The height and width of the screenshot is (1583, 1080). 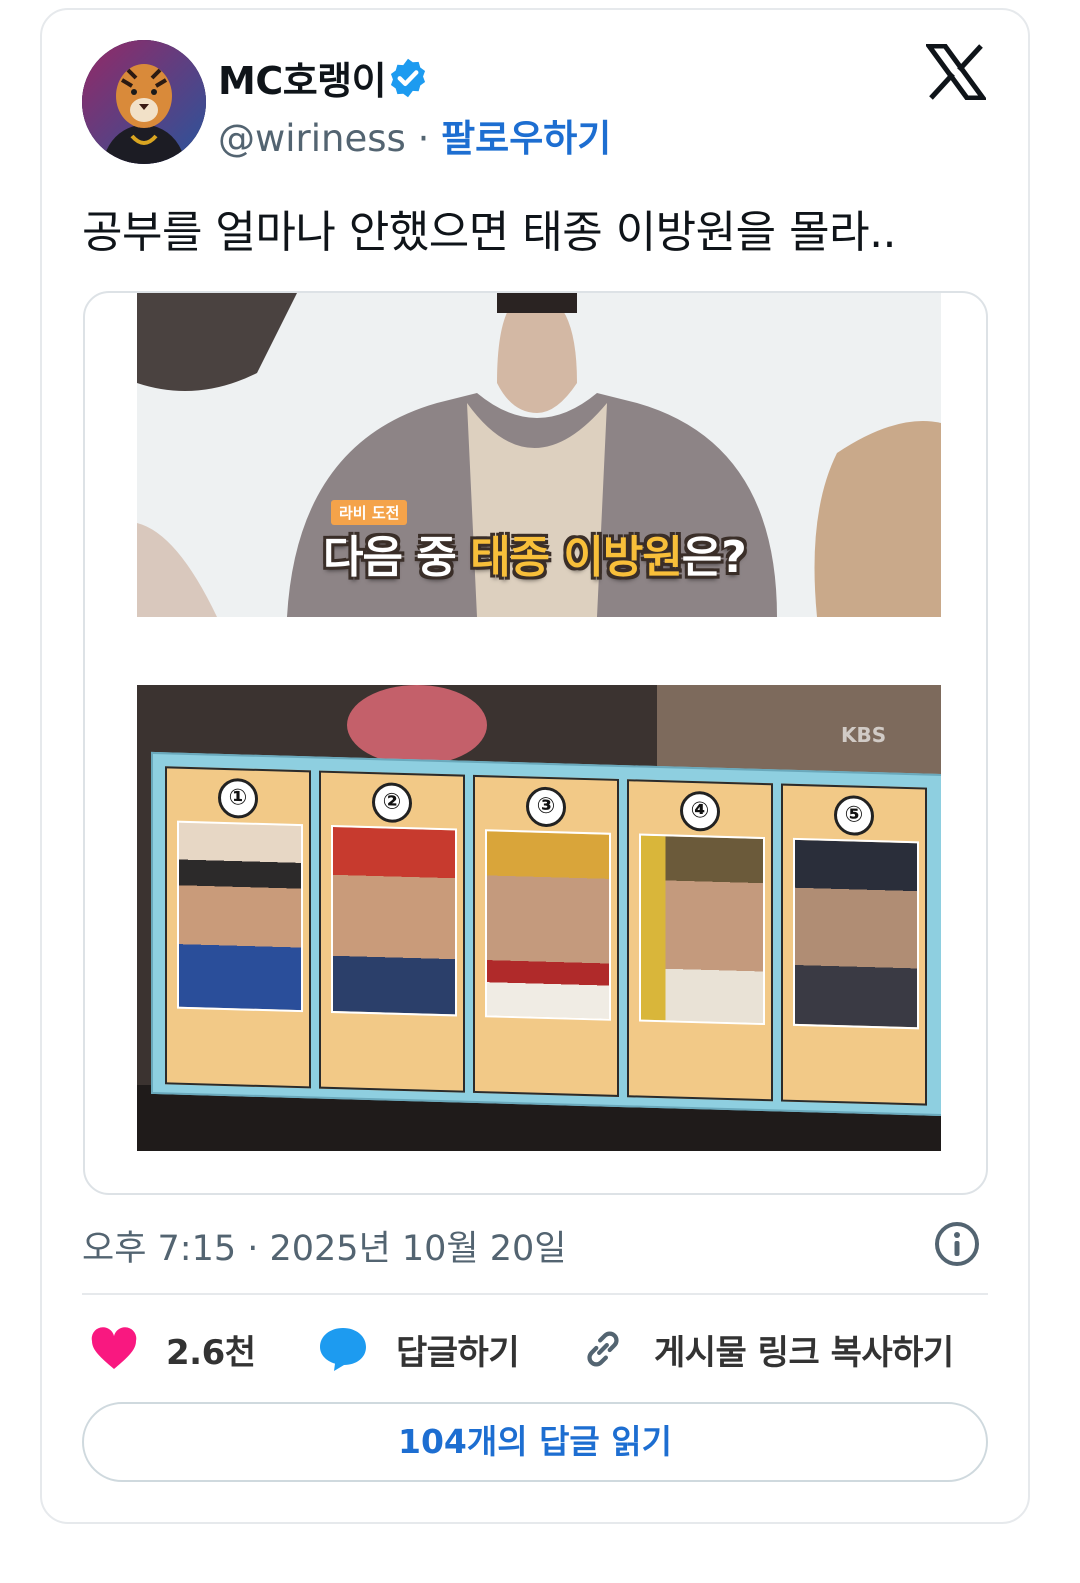 I want to click on author-name: MC호랭이, so click(x=302, y=77).